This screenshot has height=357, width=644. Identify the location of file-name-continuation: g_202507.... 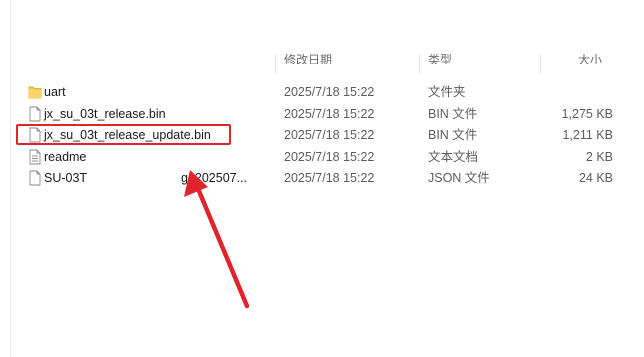
(214, 178).